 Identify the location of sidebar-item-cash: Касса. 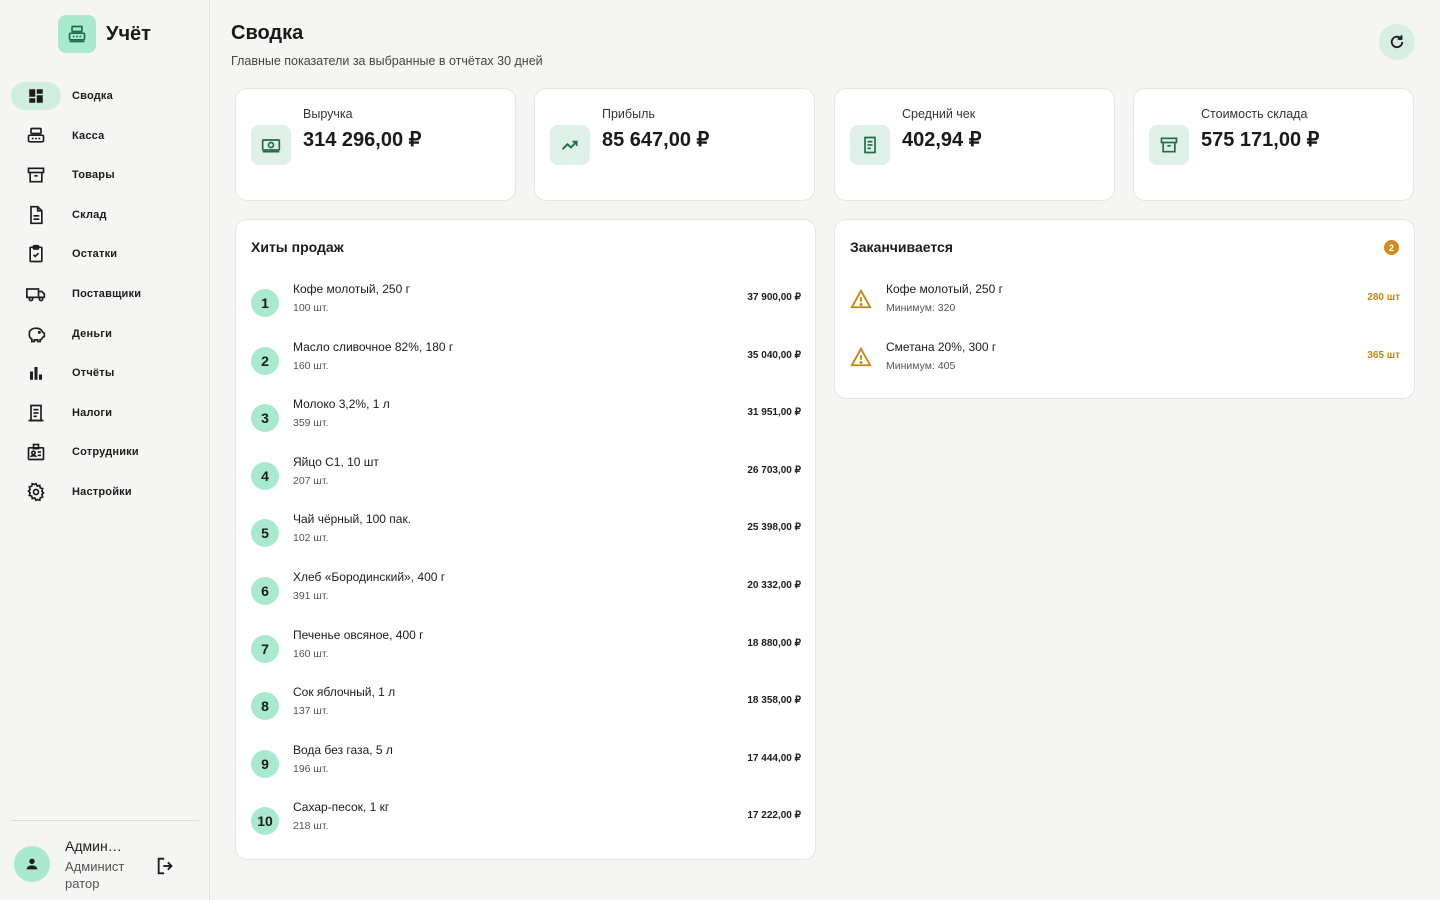
(105, 136).